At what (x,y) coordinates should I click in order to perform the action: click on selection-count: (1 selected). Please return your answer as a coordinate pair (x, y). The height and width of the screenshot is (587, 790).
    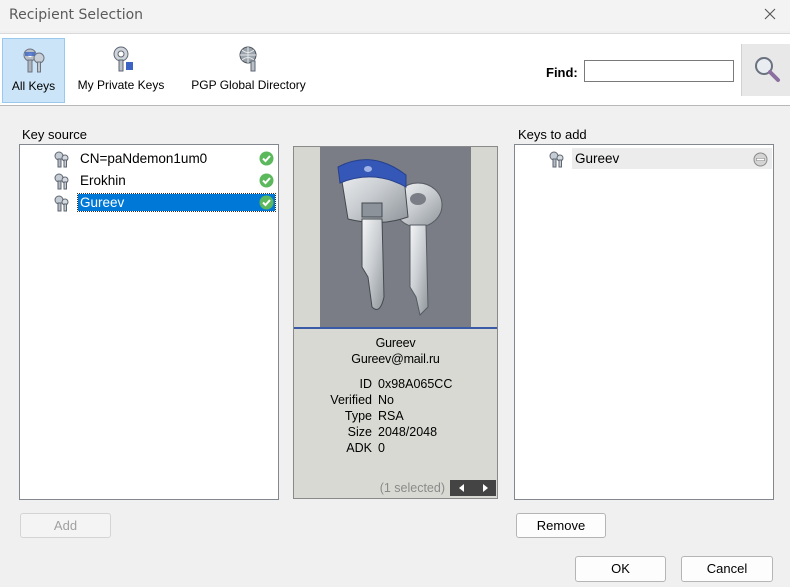
    Looking at the image, I should click on (412, 488).